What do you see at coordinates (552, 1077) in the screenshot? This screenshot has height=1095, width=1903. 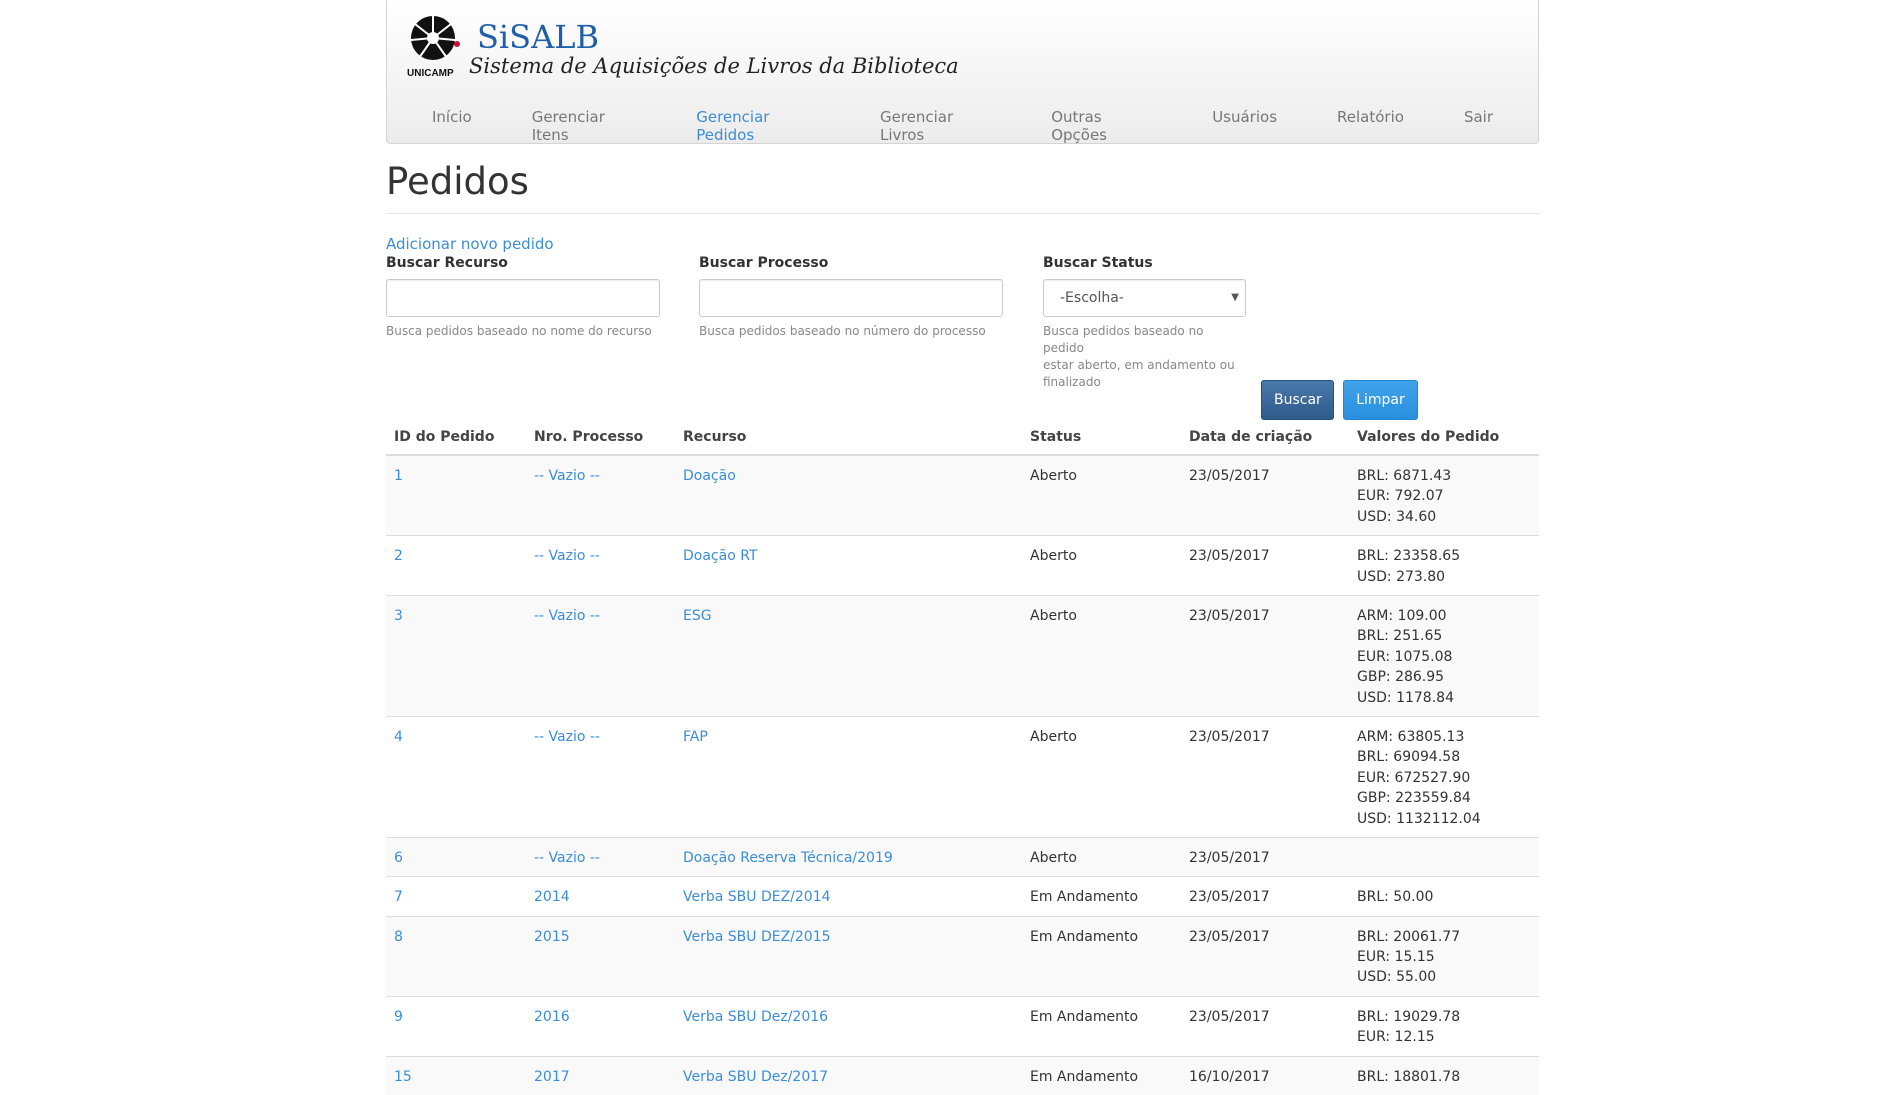 I see `processo-link: 2017` at bounding box center [552, 1077].